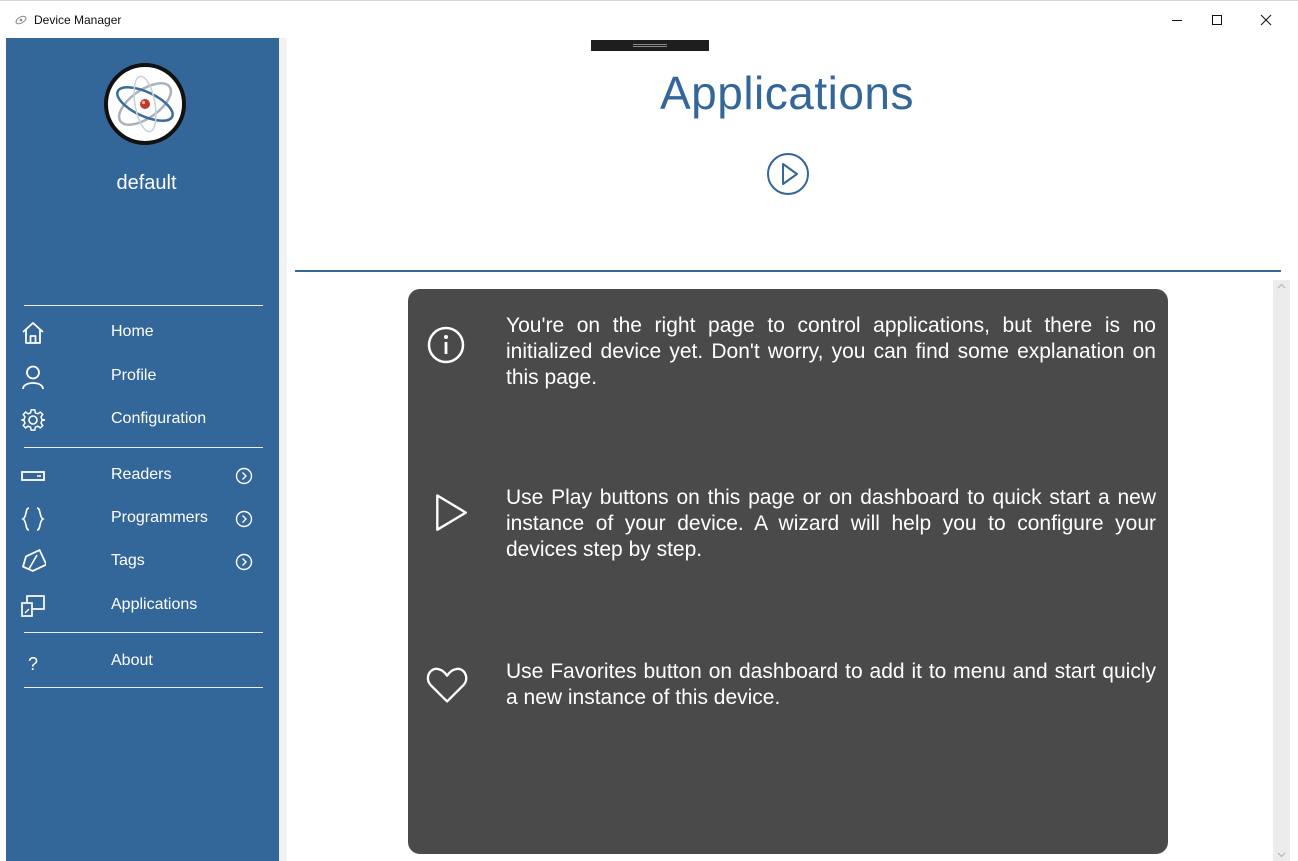  What do you see at coordinates (650, 45) in the screenshot?
I see `drag-handle` at bounding box center [650, 45].